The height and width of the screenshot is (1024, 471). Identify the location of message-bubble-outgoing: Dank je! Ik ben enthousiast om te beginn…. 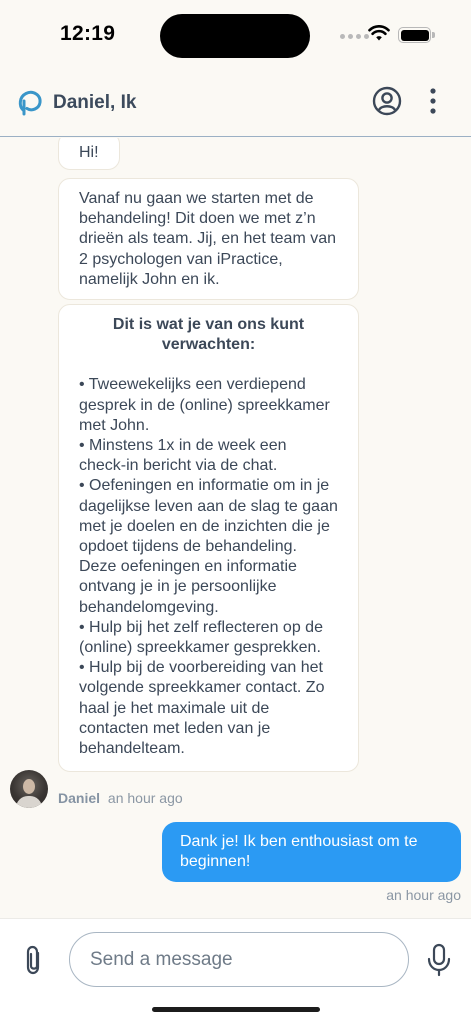
(311, 852).